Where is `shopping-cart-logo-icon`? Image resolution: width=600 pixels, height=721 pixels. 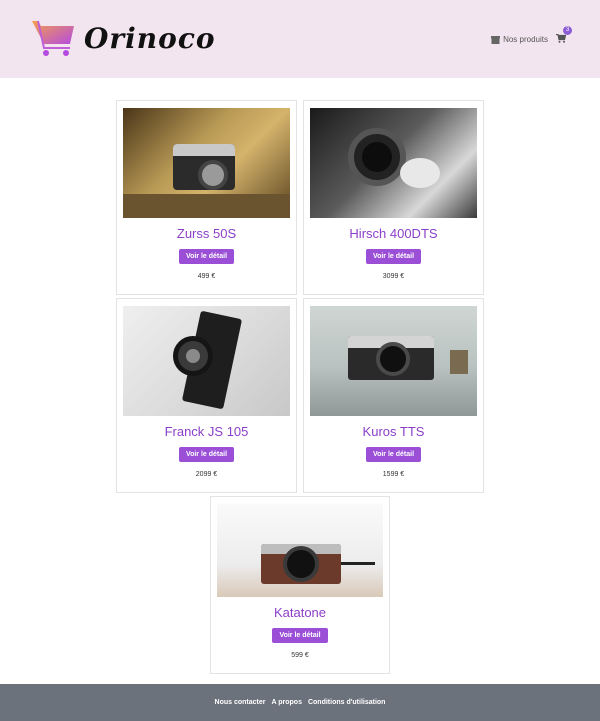
shopping-cart-logo-icon is located at coordinates (53, 38).